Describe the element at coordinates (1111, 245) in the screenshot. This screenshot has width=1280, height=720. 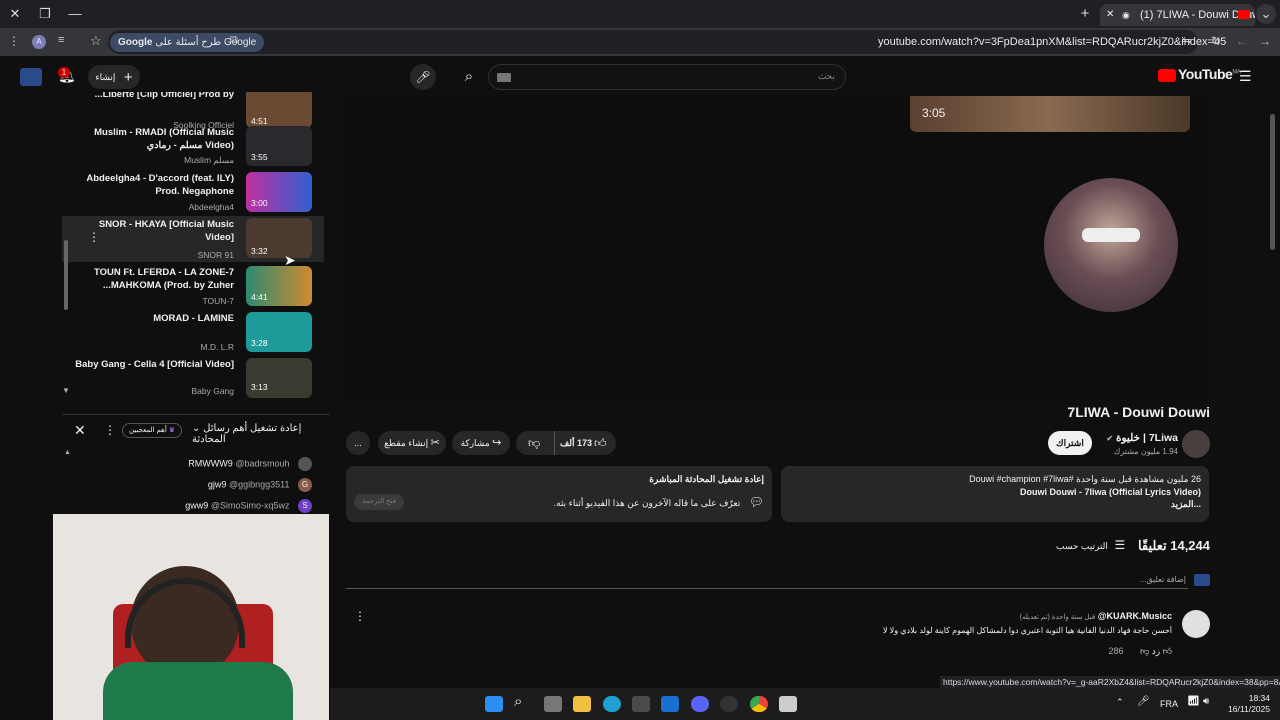
I see `endscreen-channel-avatar` at that location.